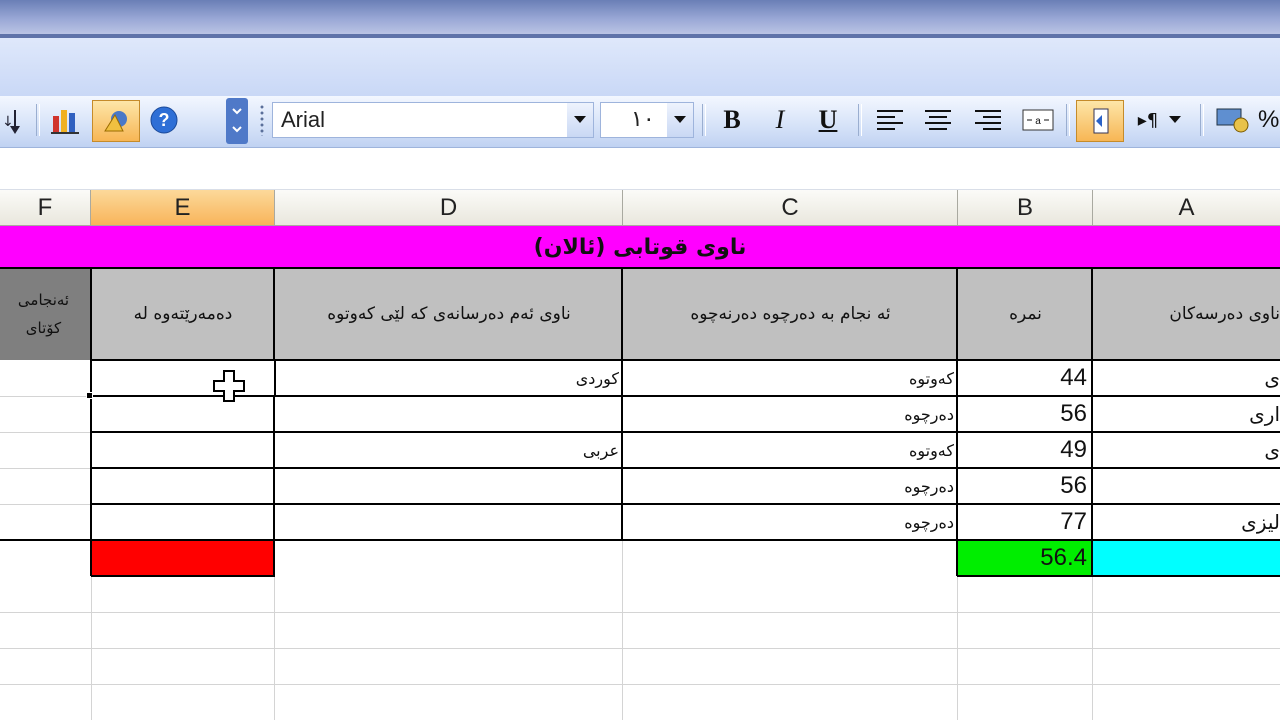 This screenshot has width=1280, height=720. Describe the element at coordinates (780, 120) in the screenshot. I see `italic-button: I` at that location.